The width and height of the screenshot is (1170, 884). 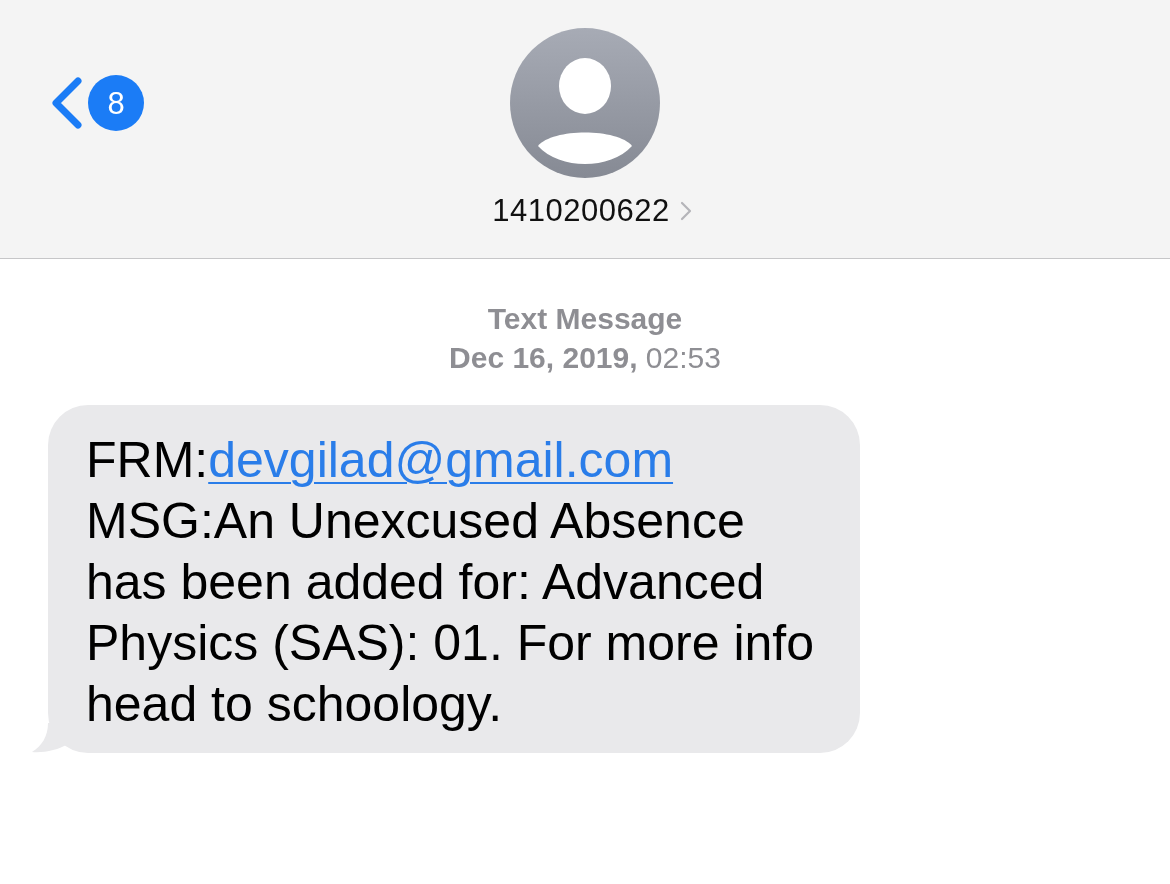 I want to click on message-timestamp: Dec 16, 2019, 02:53, so click(x=585, y=358).